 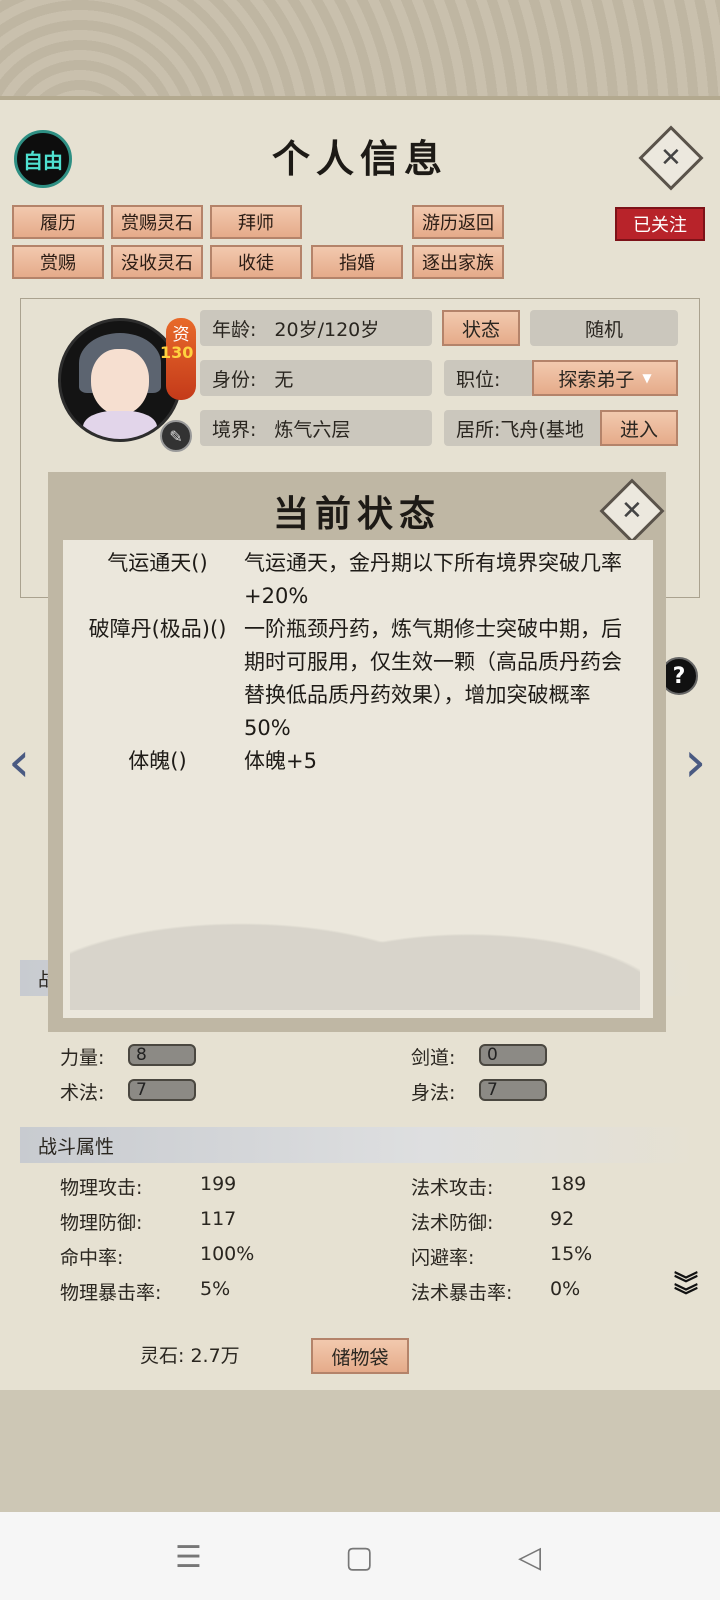 I want to click on stat-value: 199, so click(x=218, y=1184).